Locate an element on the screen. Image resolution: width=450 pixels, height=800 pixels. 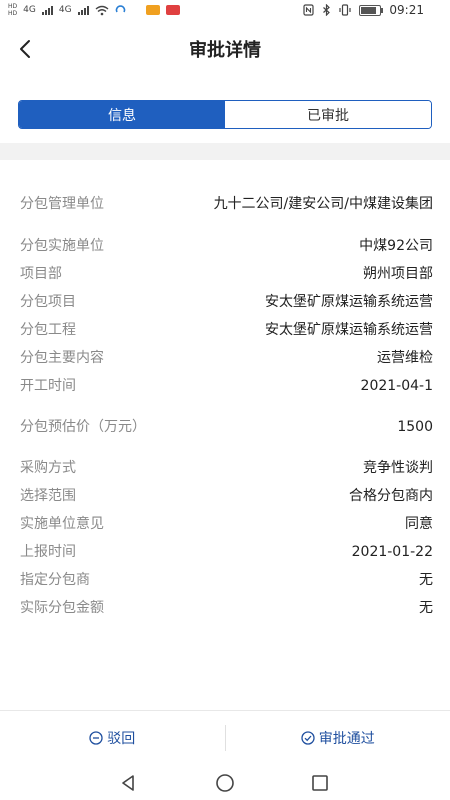
bluetooth-icon is located at coordinates (327, 10).